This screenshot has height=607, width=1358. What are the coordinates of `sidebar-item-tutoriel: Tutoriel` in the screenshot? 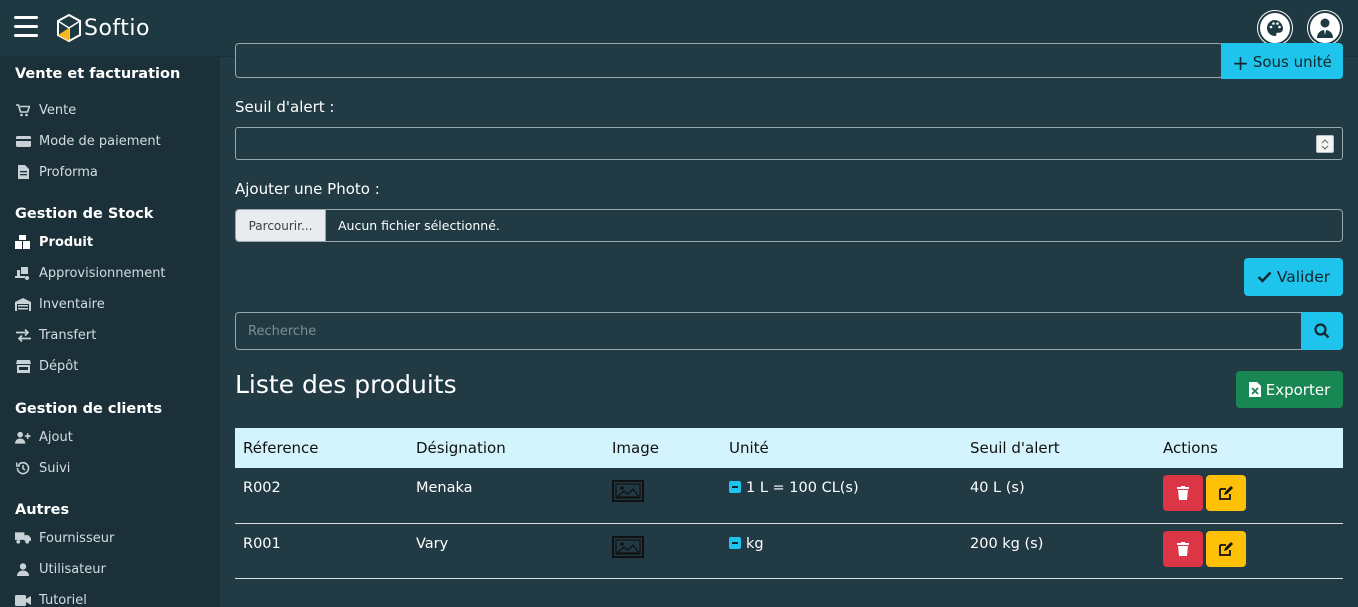 It's located at (51, 598).